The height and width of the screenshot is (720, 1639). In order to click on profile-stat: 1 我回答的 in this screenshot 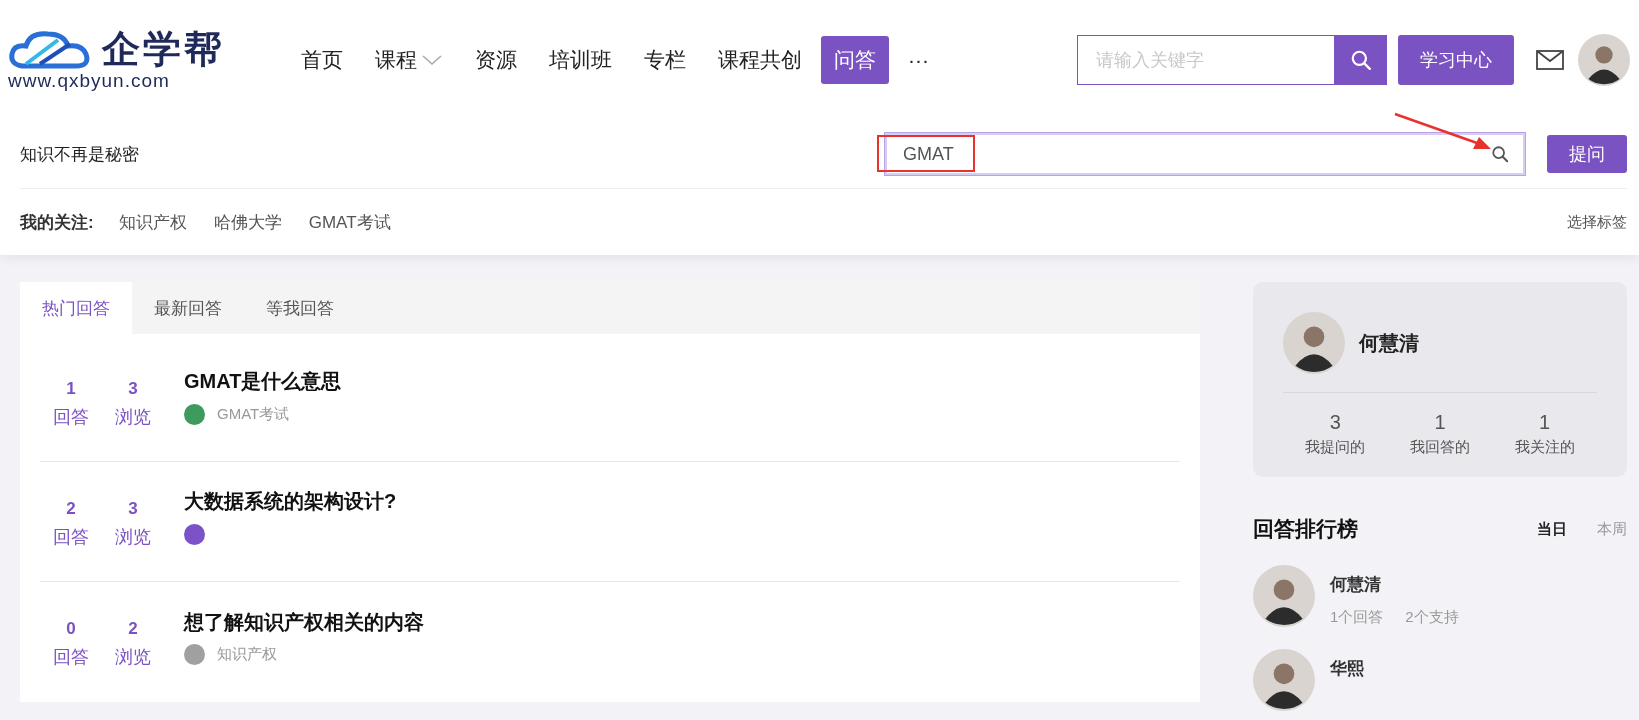, I will do `click(1440, 434)`.